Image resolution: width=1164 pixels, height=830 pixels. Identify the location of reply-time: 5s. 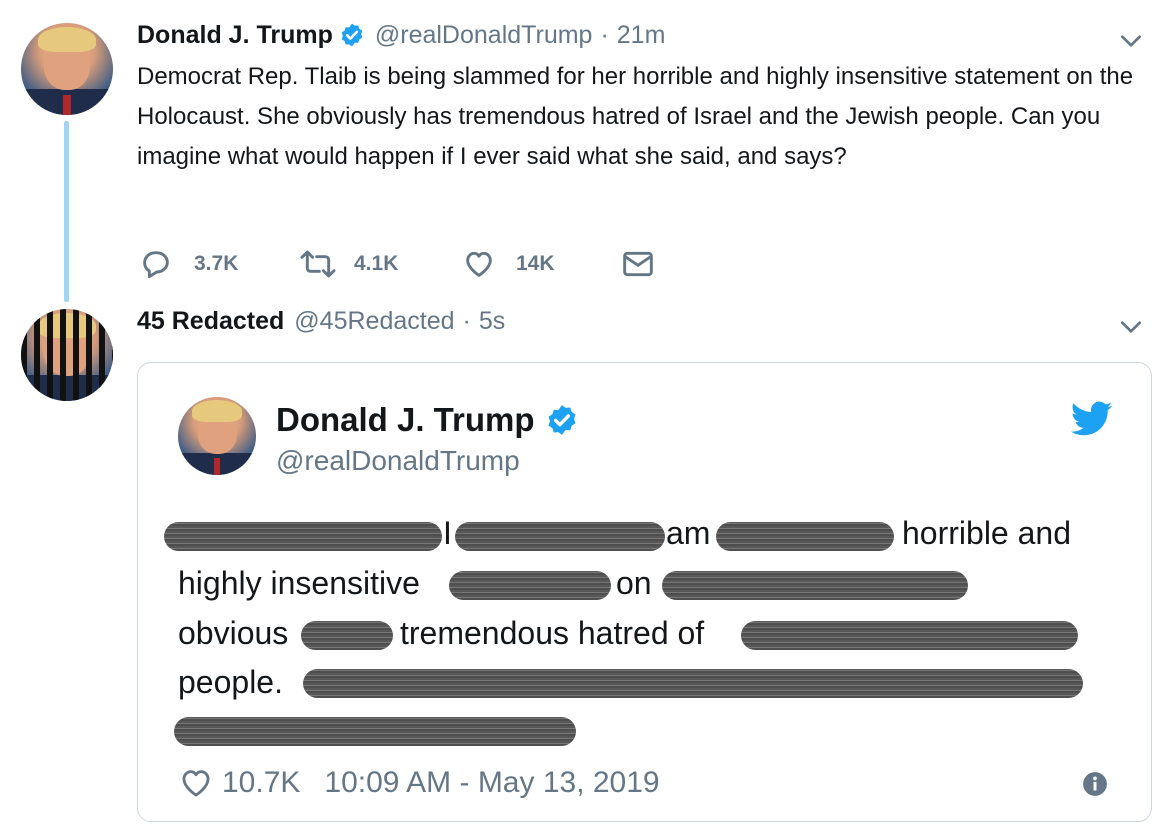
(492, 321).